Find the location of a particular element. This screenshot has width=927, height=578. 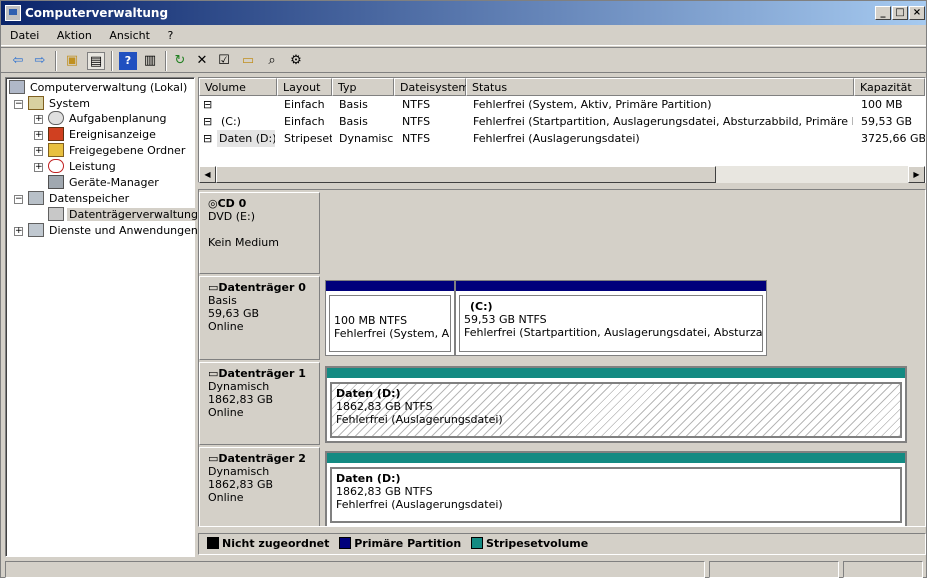

tree-item-leistung: Leistung is located at coordinates (83, 167).